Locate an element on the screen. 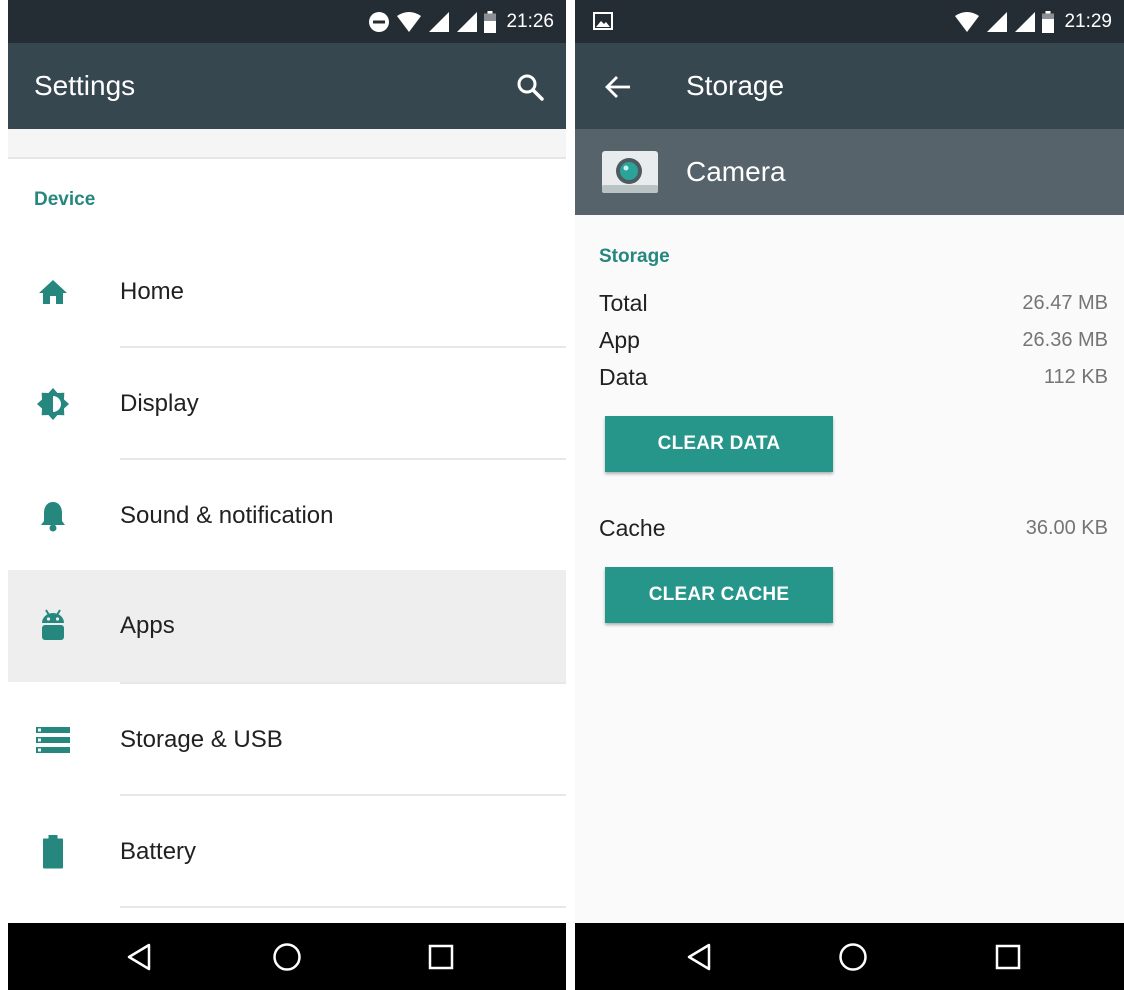 The height and width of the screenshot is (990, 1124). back-arrow-button is located at coordinates (618, 87).